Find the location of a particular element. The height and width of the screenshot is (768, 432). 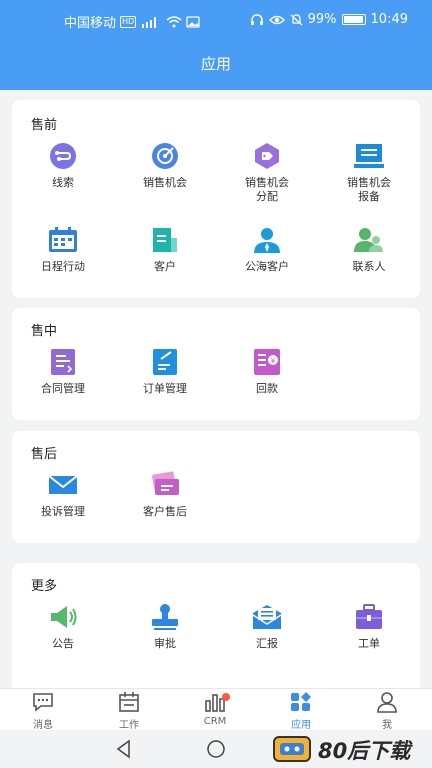

back-nav-icon is located at coordinates (124, 749).